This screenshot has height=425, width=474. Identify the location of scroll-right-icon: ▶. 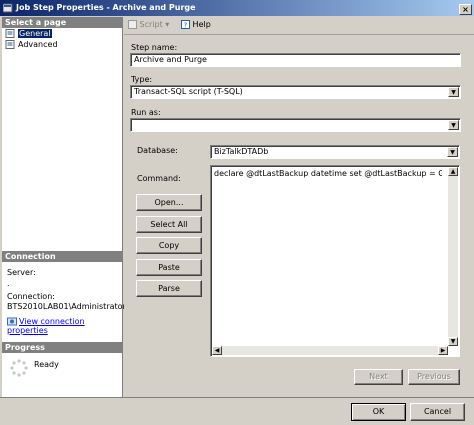
(443, 350).